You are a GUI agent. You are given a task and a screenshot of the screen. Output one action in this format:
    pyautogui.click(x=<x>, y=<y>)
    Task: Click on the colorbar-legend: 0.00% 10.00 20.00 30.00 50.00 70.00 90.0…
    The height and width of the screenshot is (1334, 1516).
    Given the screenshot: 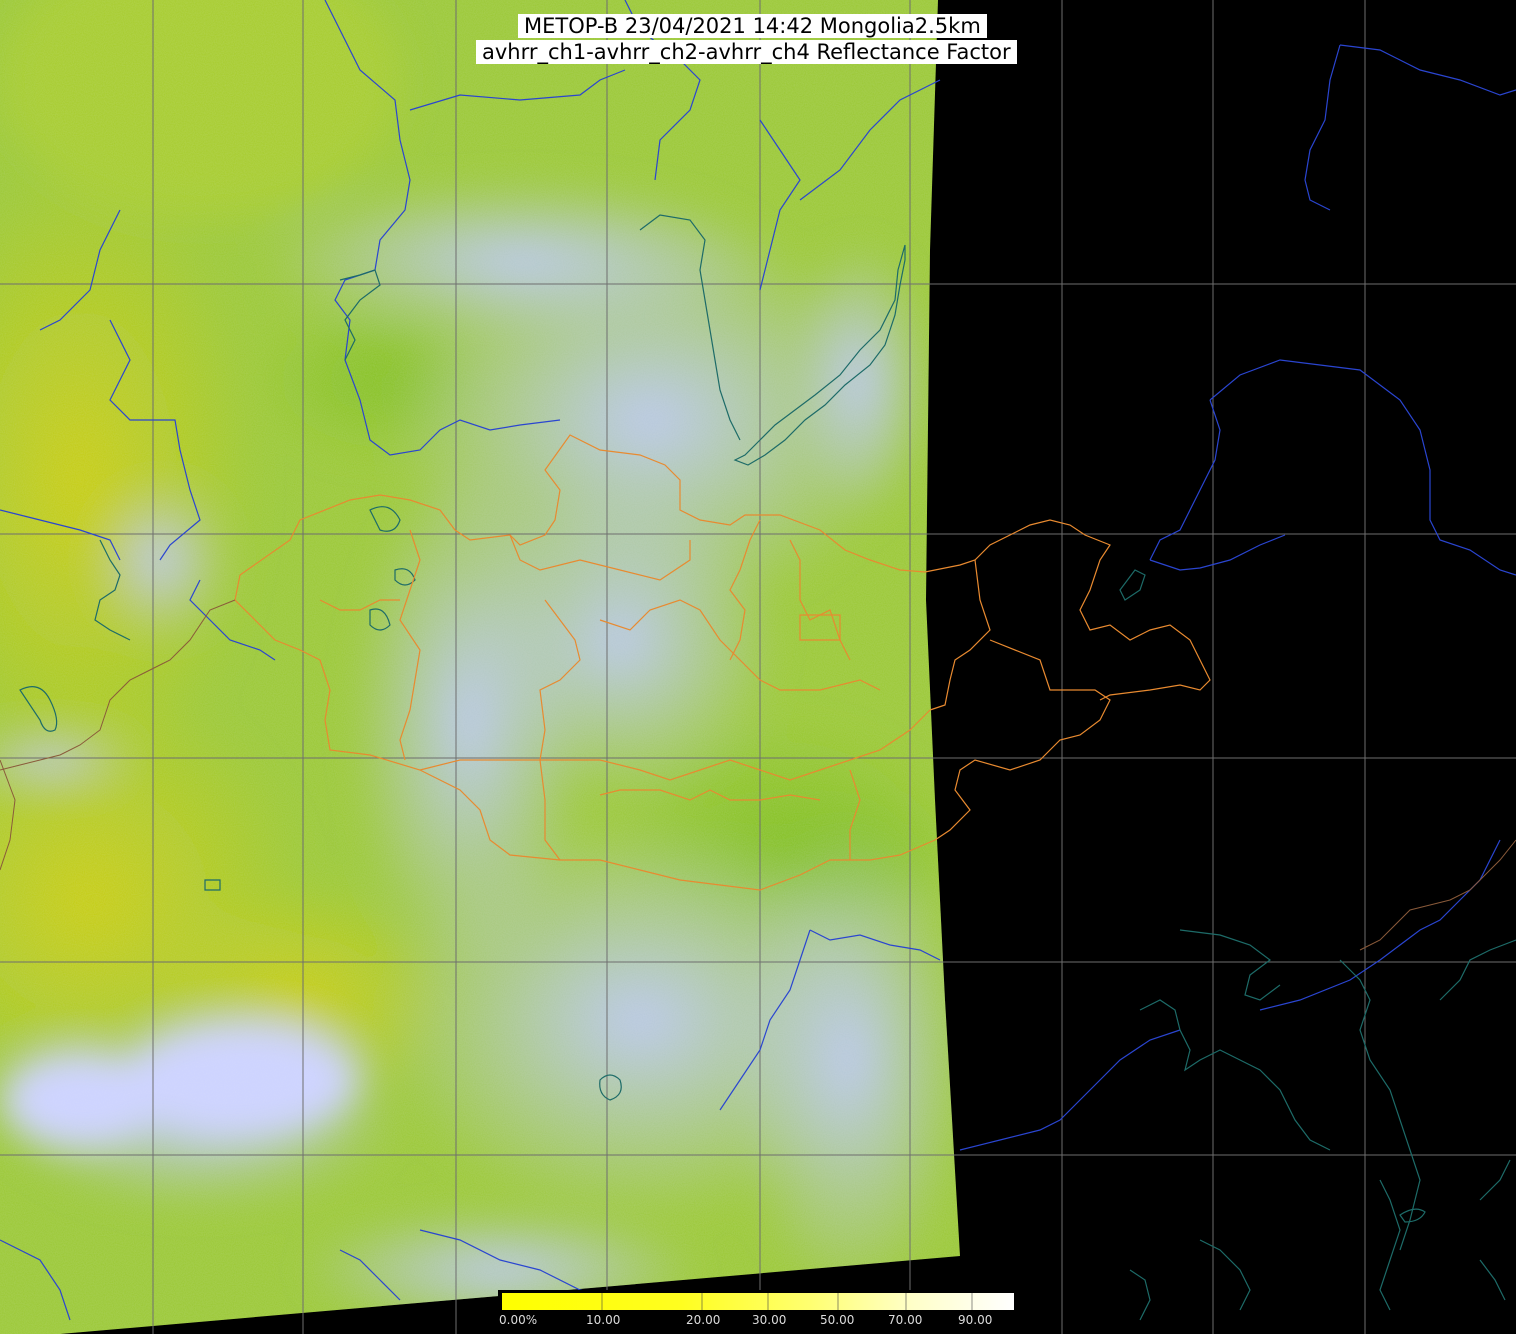 What is the action you would take?
    pyautogui.click(x=758, y=1312)
    